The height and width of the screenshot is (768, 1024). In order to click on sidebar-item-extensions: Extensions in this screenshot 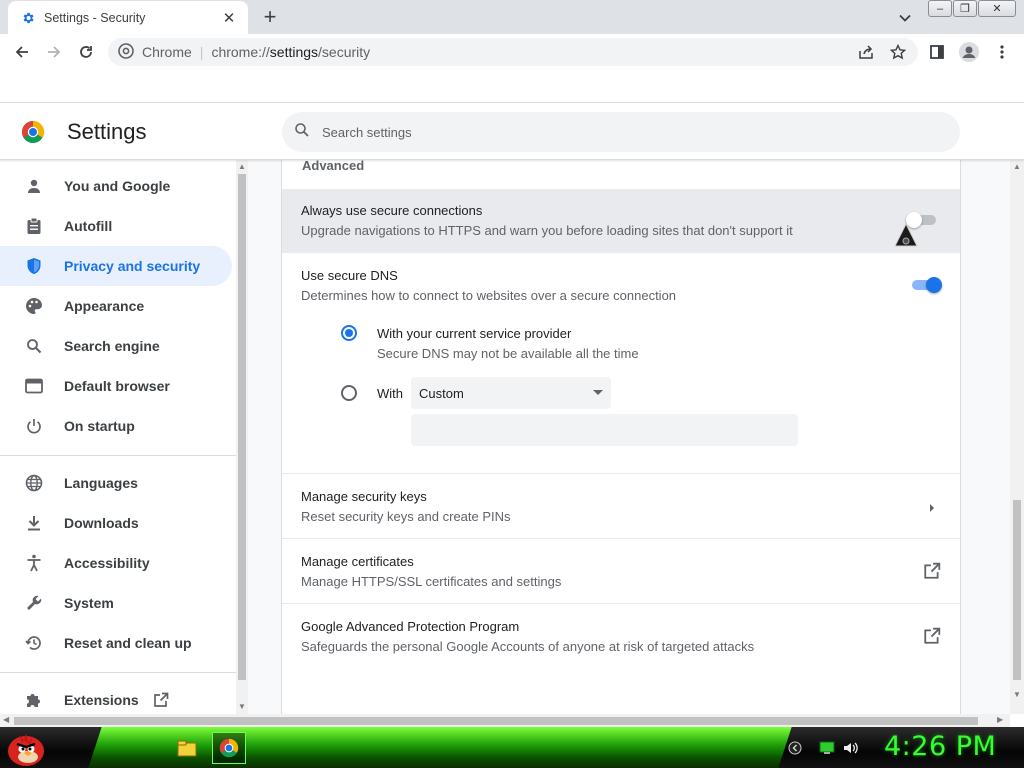, I will do `click(116, 697)`.